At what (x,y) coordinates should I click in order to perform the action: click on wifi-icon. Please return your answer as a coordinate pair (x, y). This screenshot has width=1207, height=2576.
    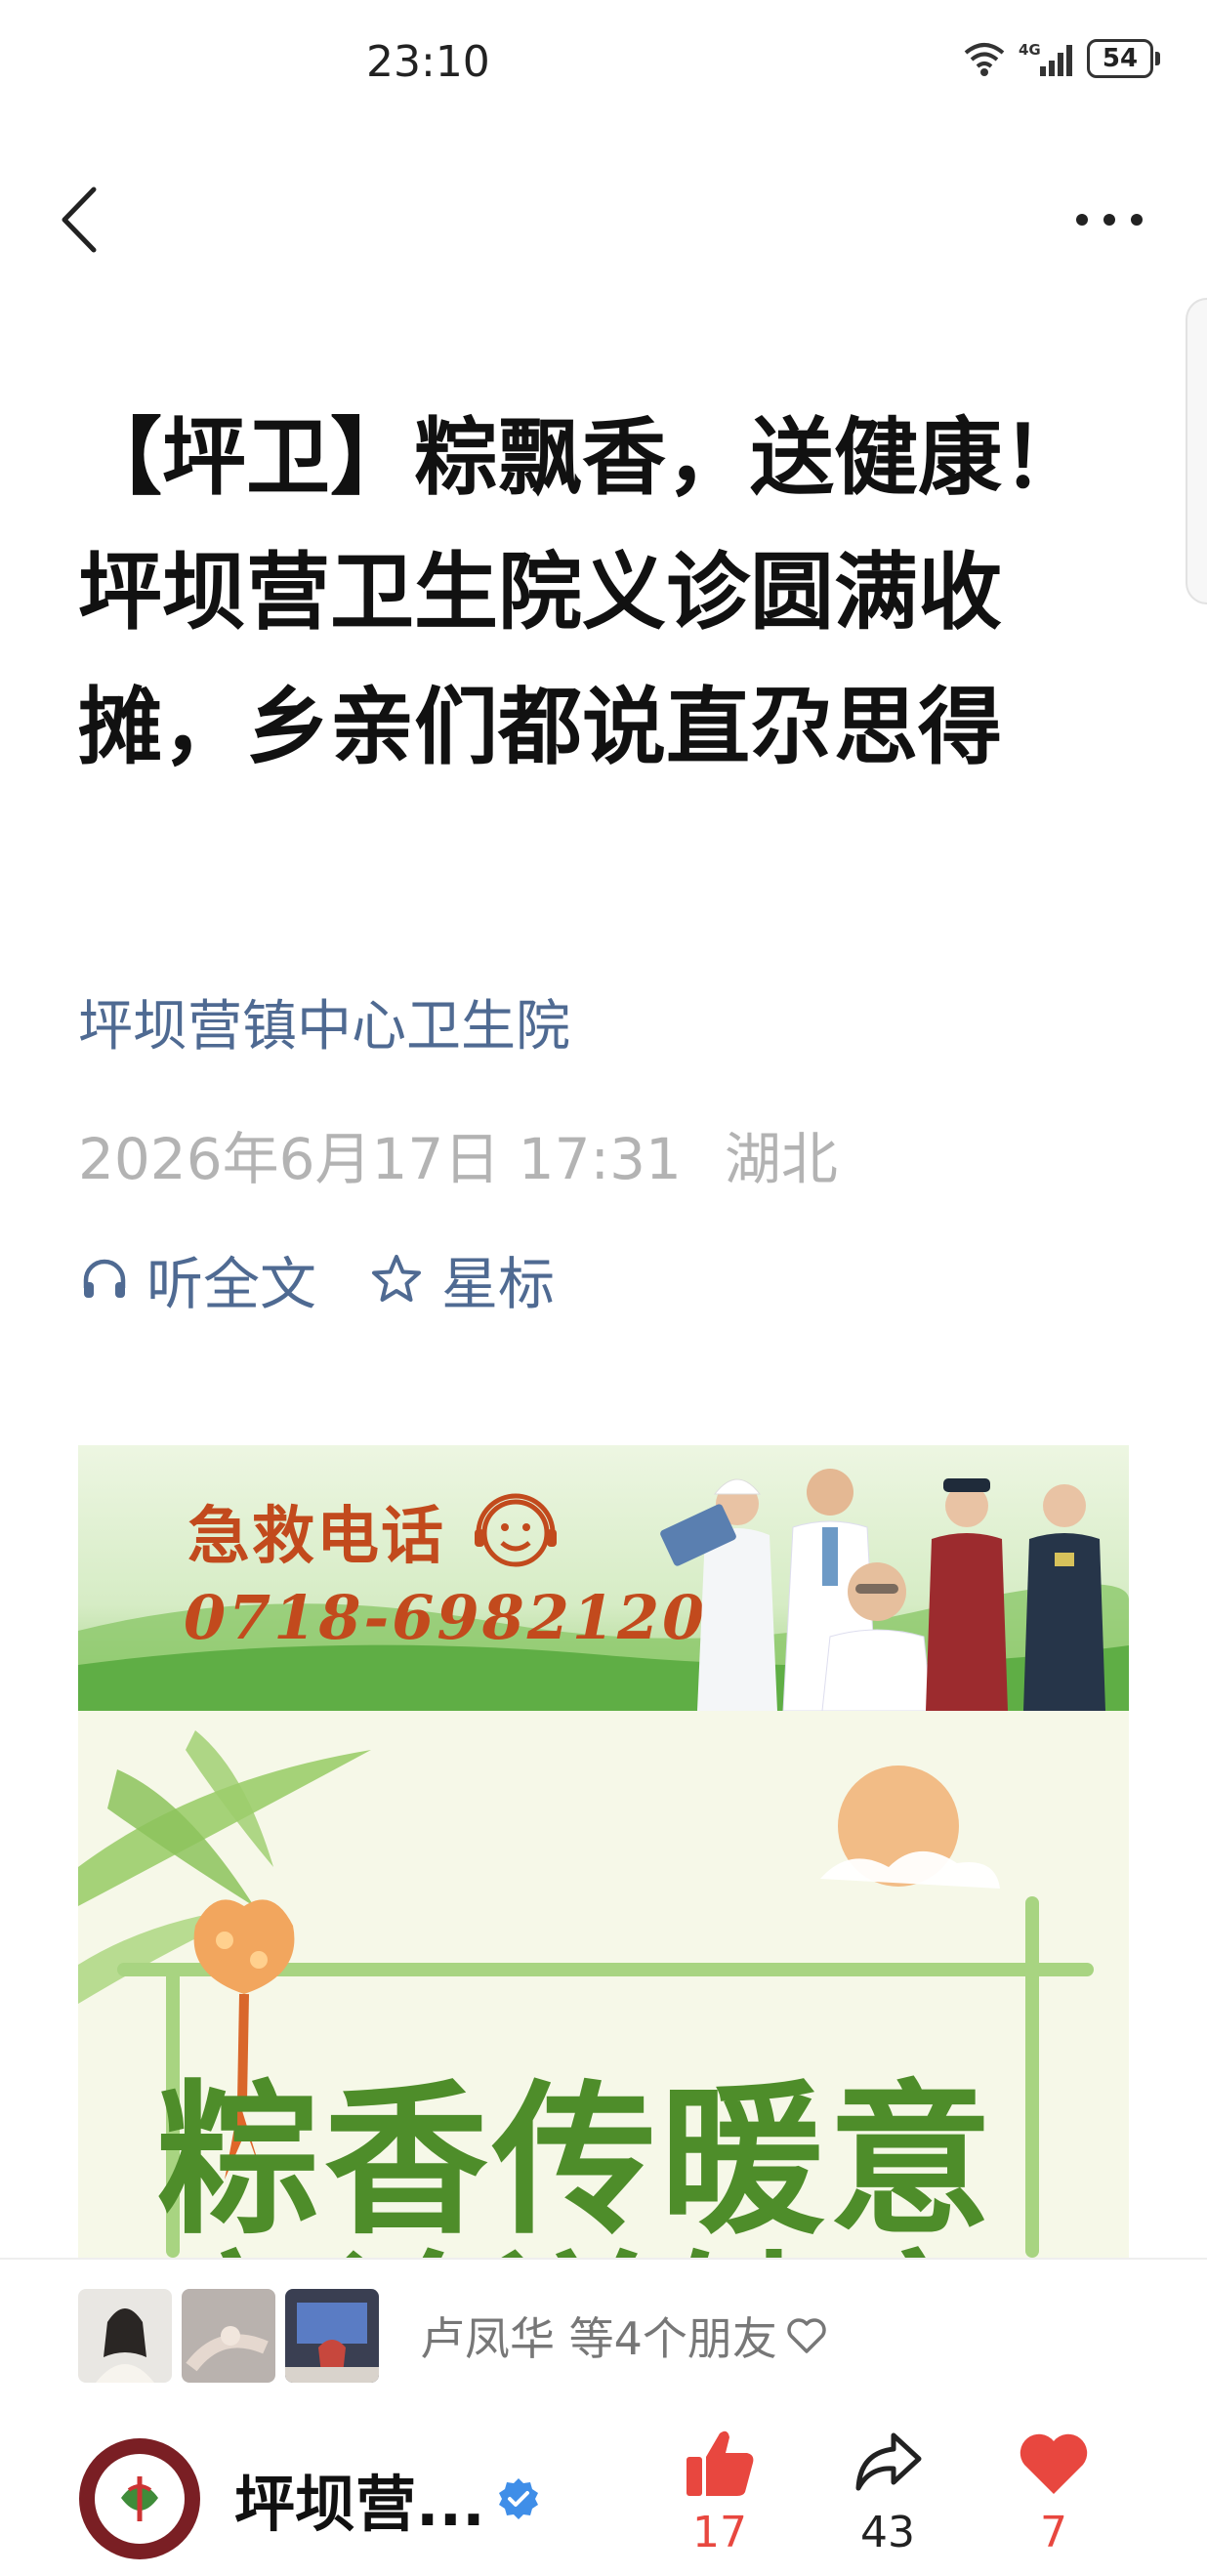
    Looking at the image, I should click on (984, 59).